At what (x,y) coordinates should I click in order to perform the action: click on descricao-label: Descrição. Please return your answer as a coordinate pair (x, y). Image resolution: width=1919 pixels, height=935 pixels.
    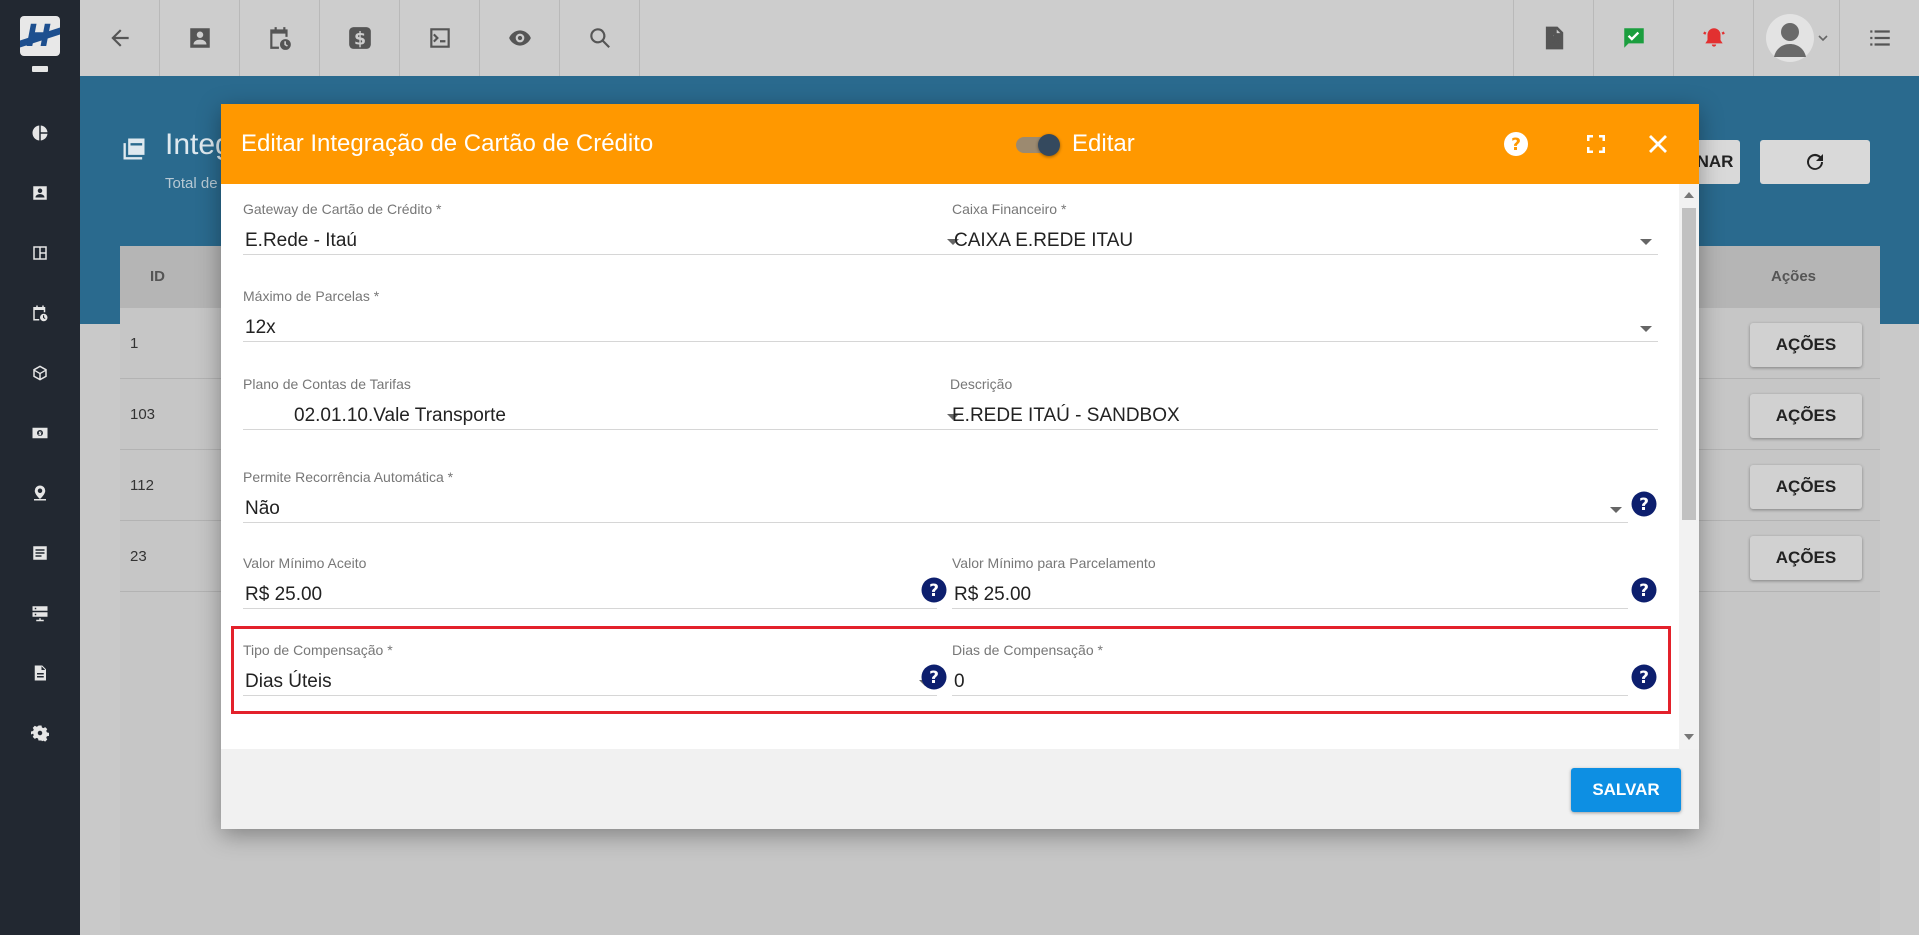
    Looking at the image, I should click on (981, 384).